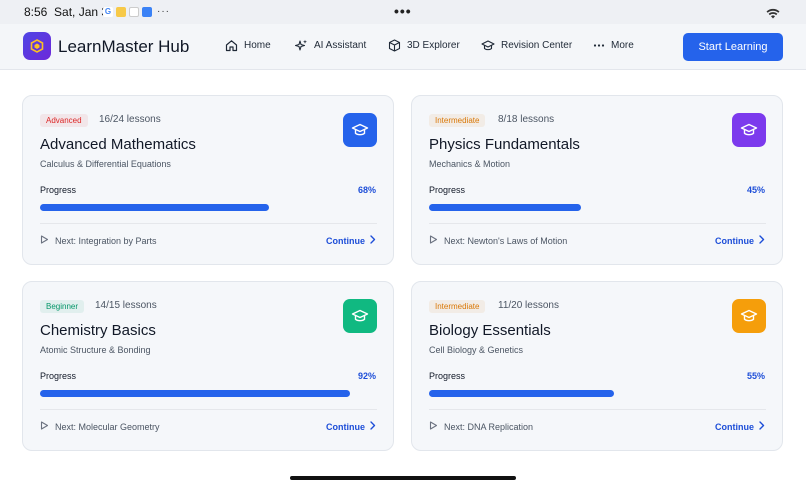 This screenshot has height=484, width=806. I want to click on progress-percent: 45%, so click(755, 190).